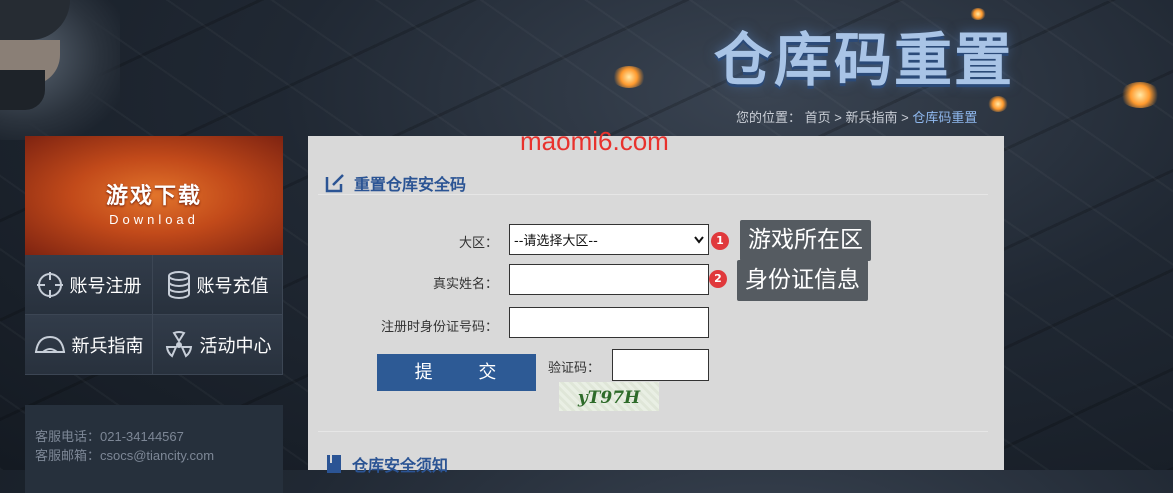 The height and width of the screenshot is (493, 1173). What do you see at coordinates (699, 239) in the screenshot?
I see `chevron-down-icon` at bounding box center [699, 239].